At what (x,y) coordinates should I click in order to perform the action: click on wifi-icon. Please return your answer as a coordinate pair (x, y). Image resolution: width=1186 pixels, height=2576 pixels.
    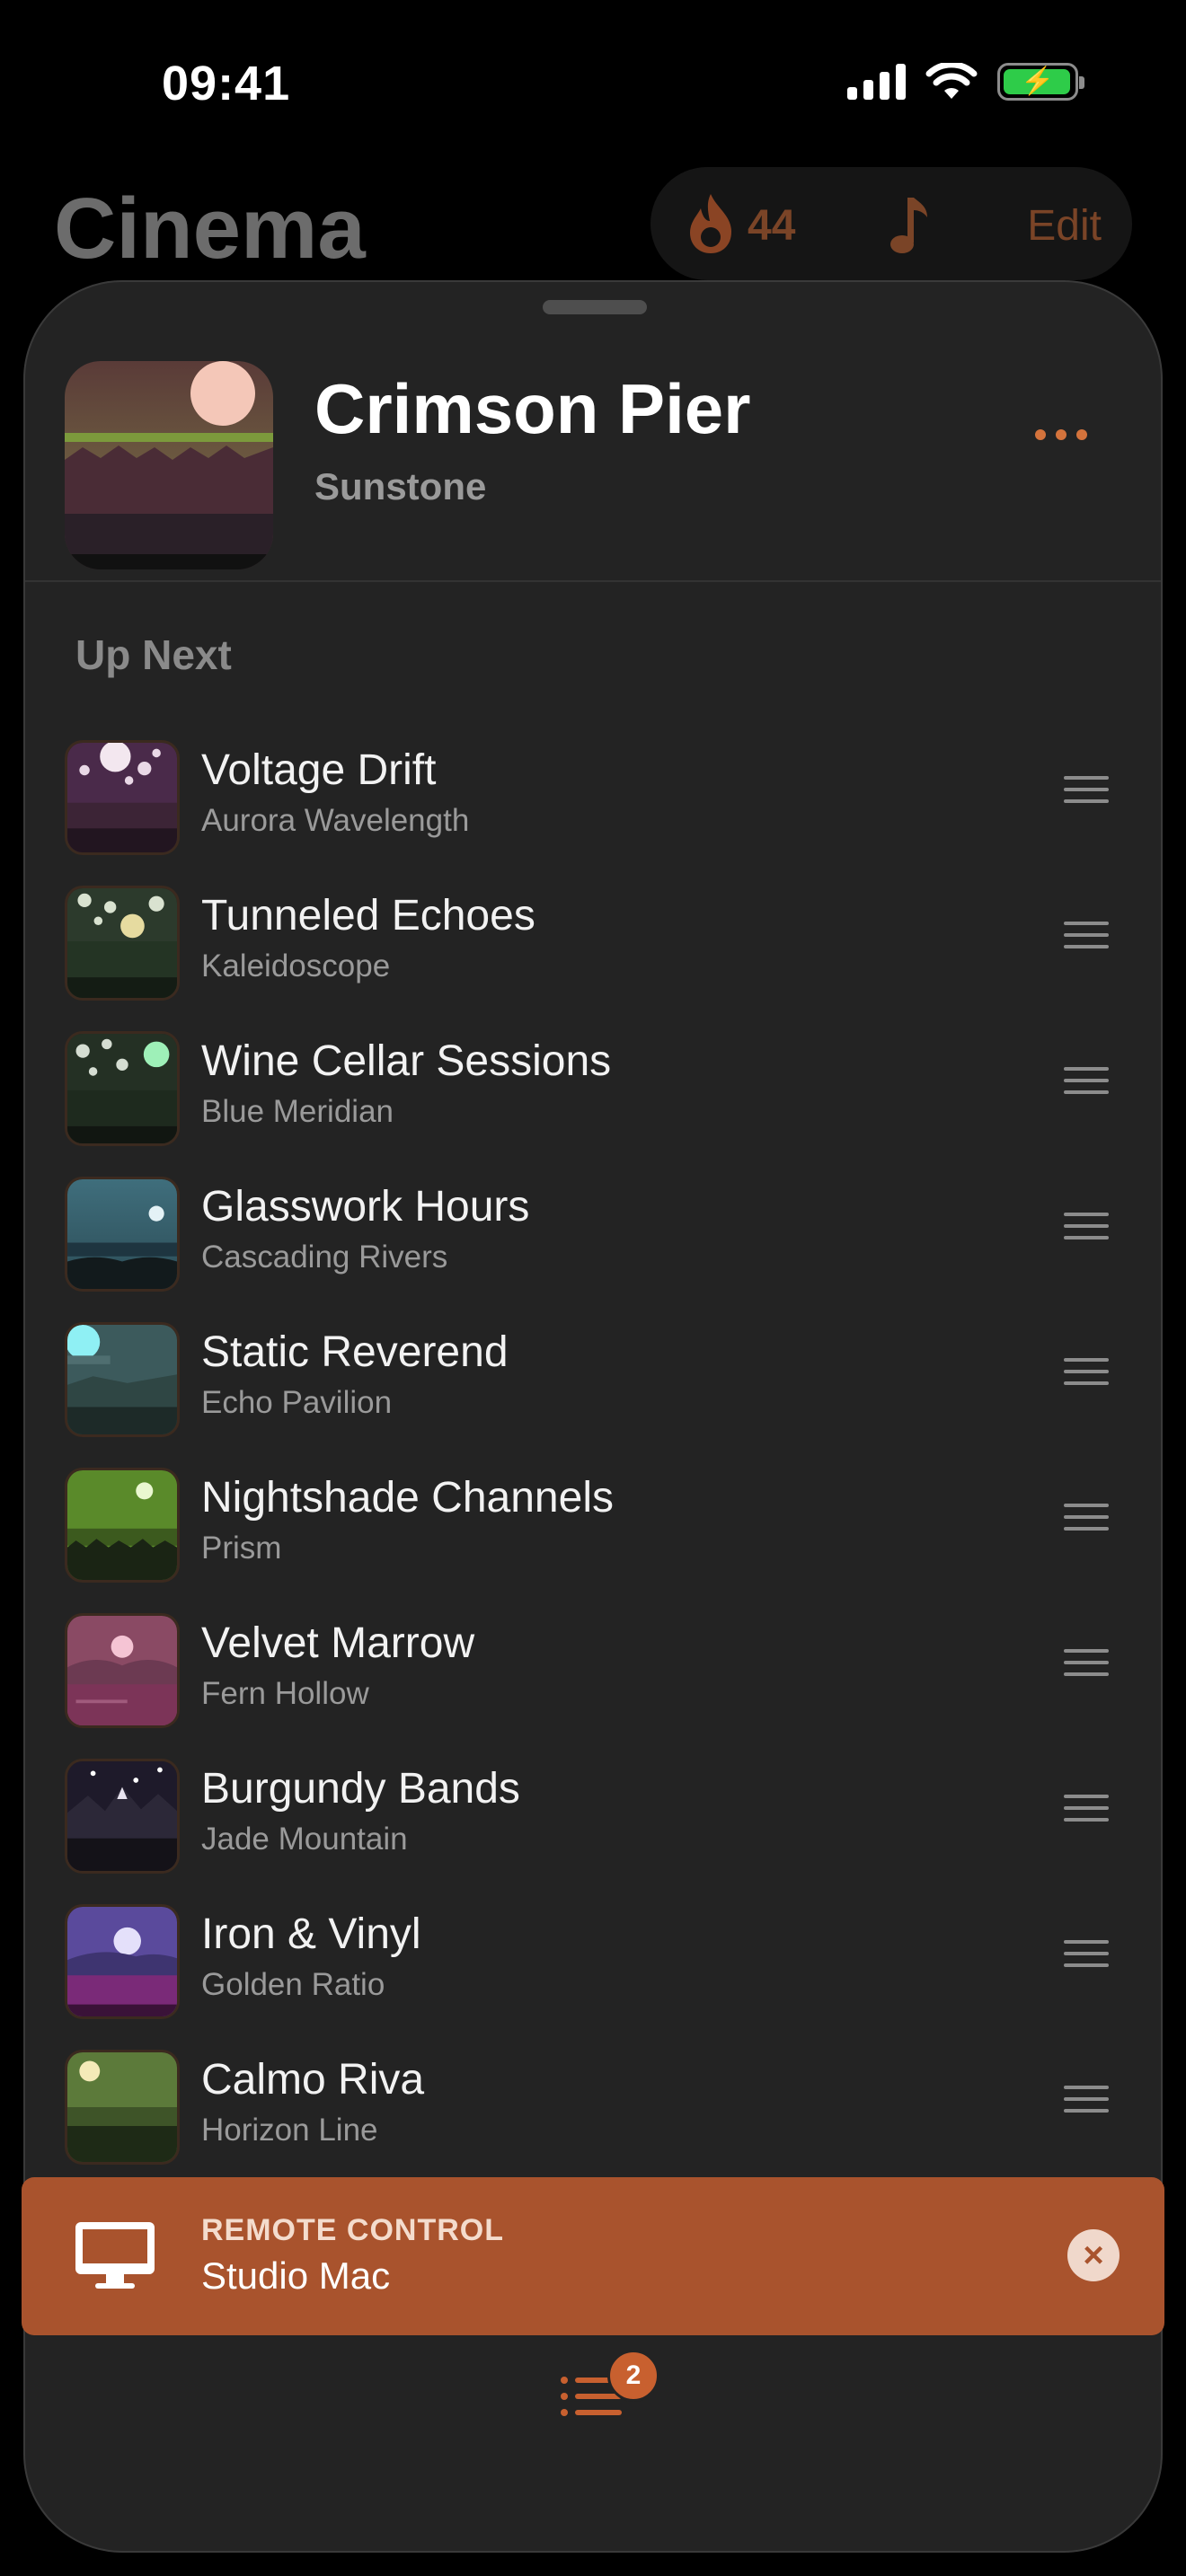
    Looking at the image, I should click on (951, 81).